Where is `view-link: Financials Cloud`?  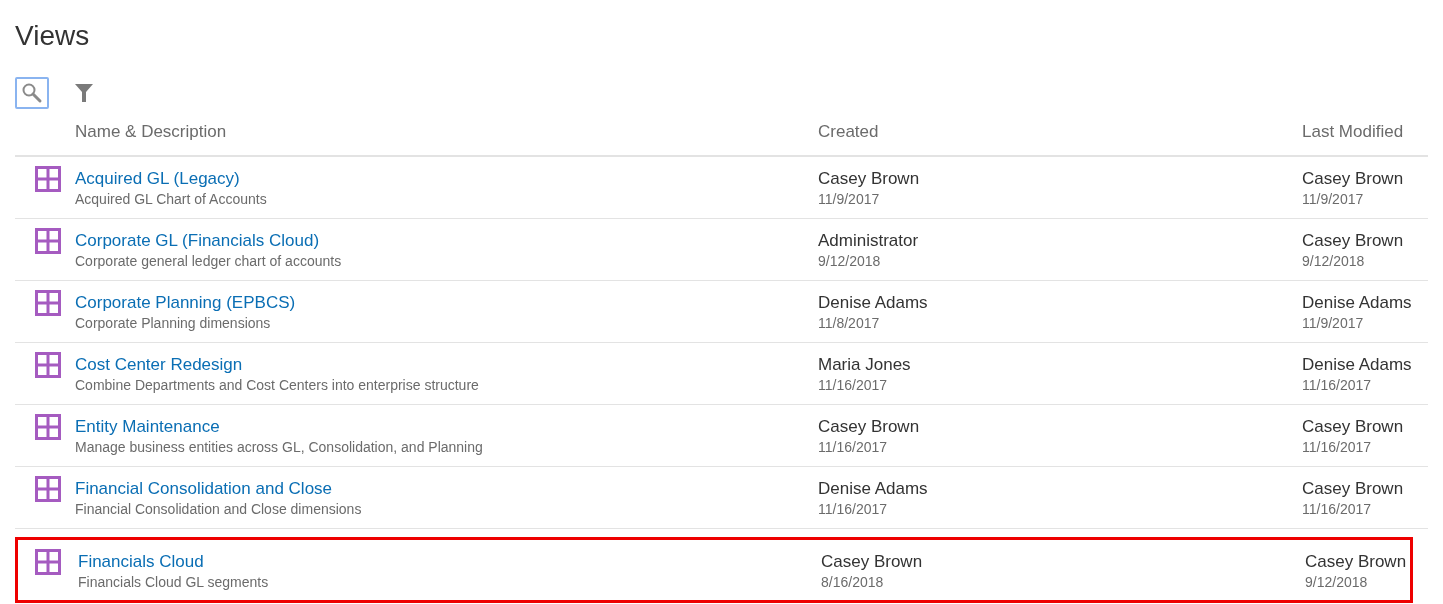
view-link: Financials Cloud is located at coordinates (449, 561).